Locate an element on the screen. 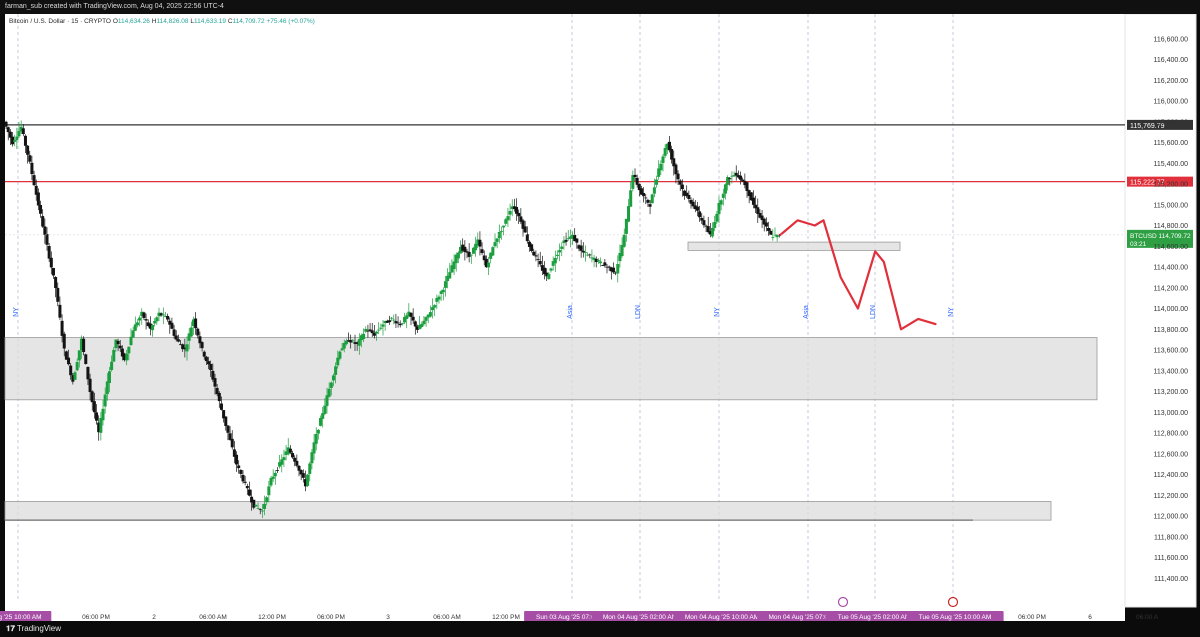 Image resolution: width=1200 pixels, height=637 pixels. session-label: NY is located at coordinates (951, 312).